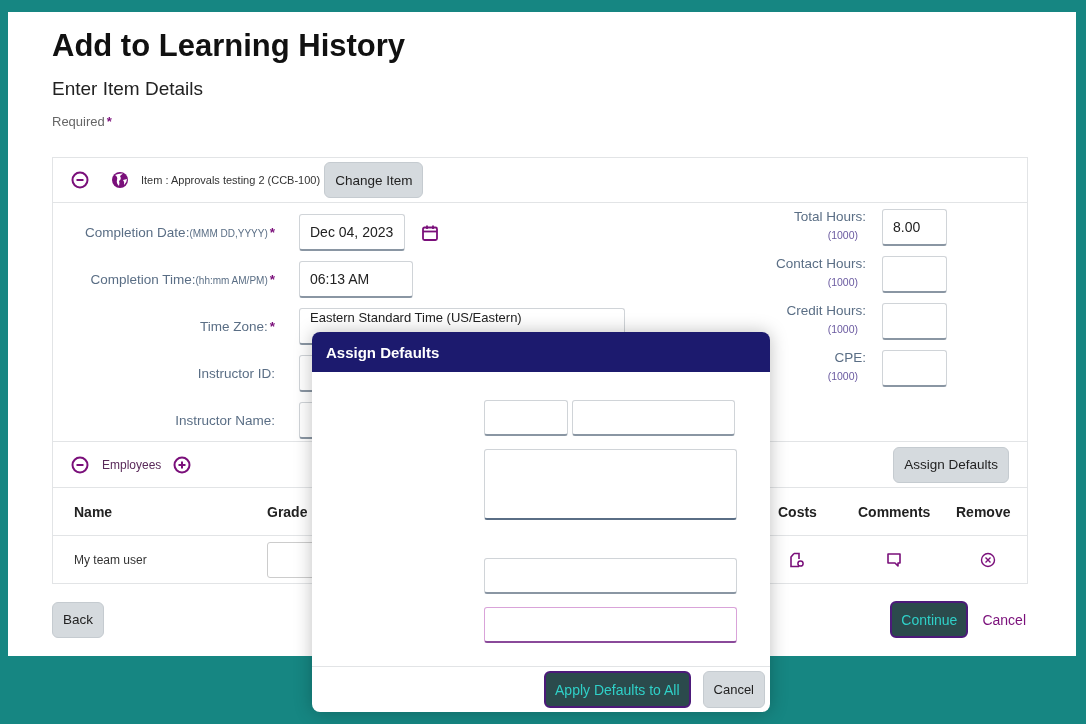  What do you see at coordinates (914, 227) in the screenshot?
I see `hours-field: 8.00` at bounding box center [914, 227].